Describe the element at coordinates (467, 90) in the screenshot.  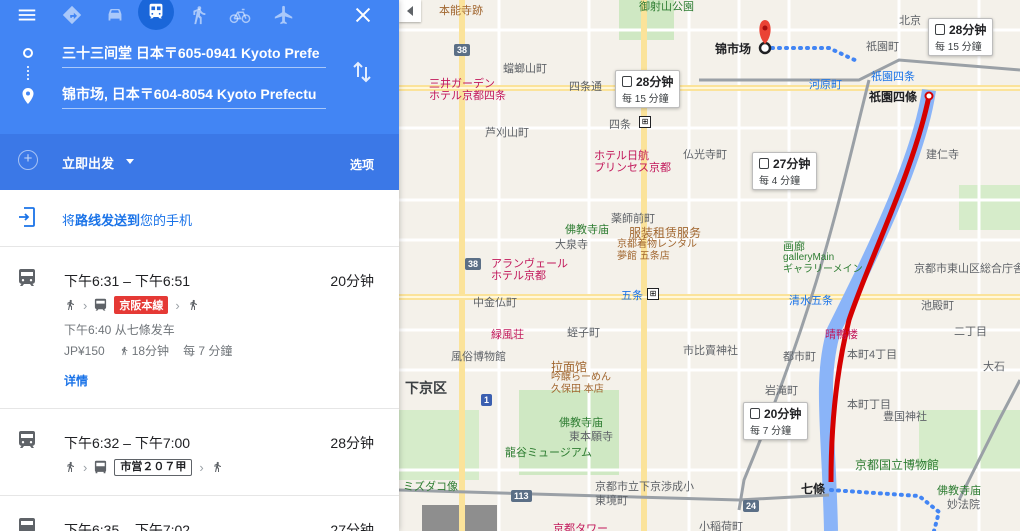
I see `map-label: 三井ガーデン ホテル京都四条` at that location.